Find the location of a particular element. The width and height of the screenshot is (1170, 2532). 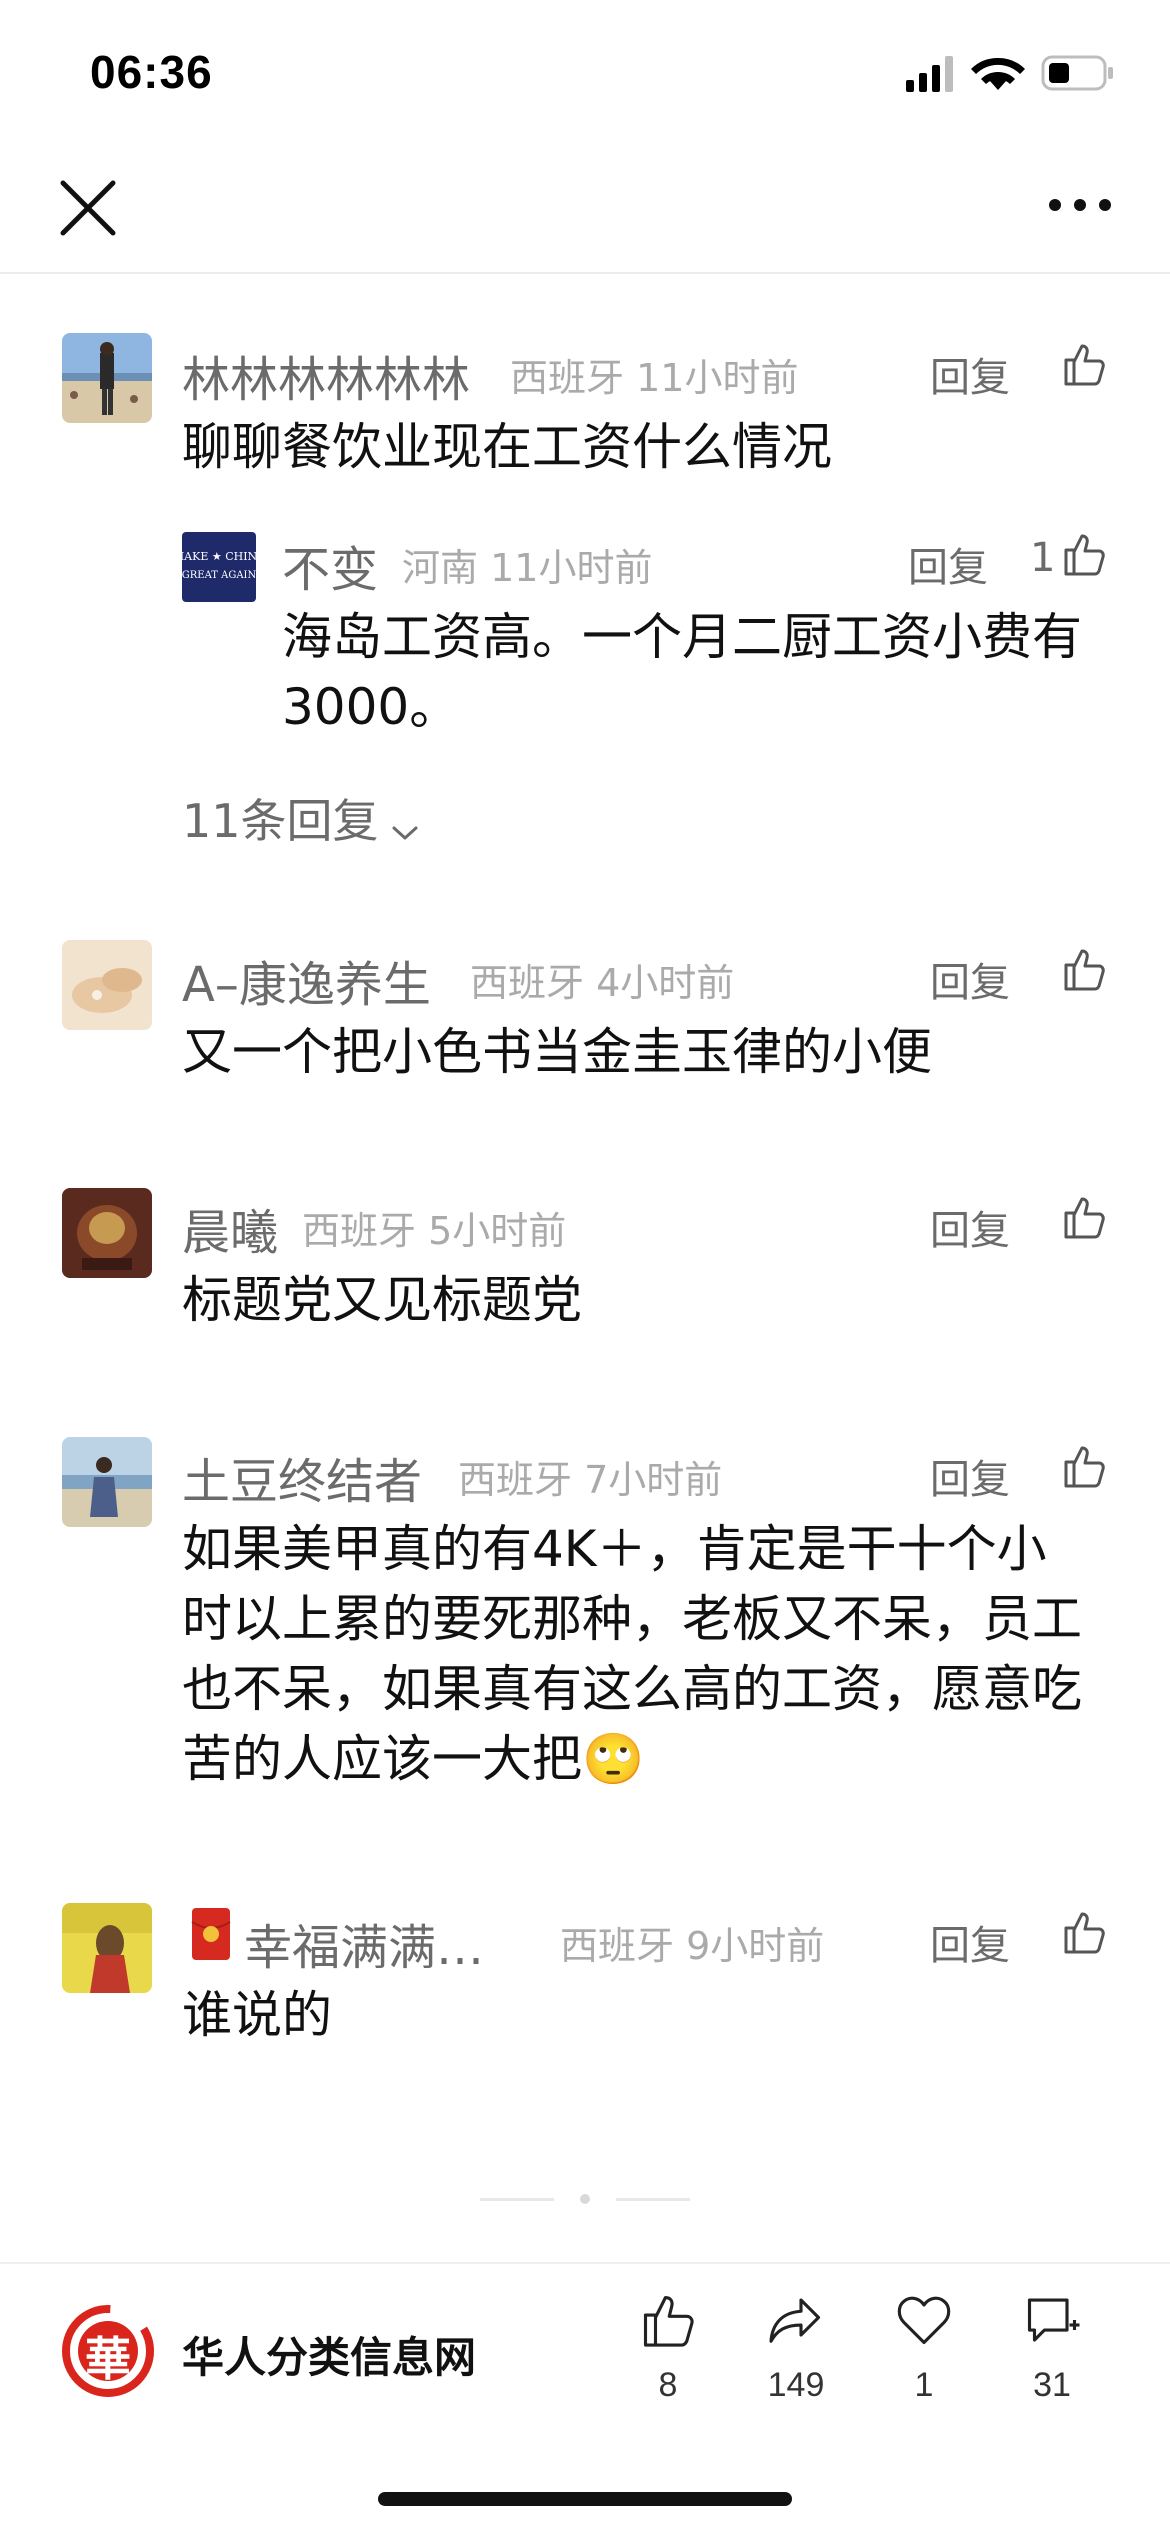

reply-username: 不变 is located at coordinates (330, 565).